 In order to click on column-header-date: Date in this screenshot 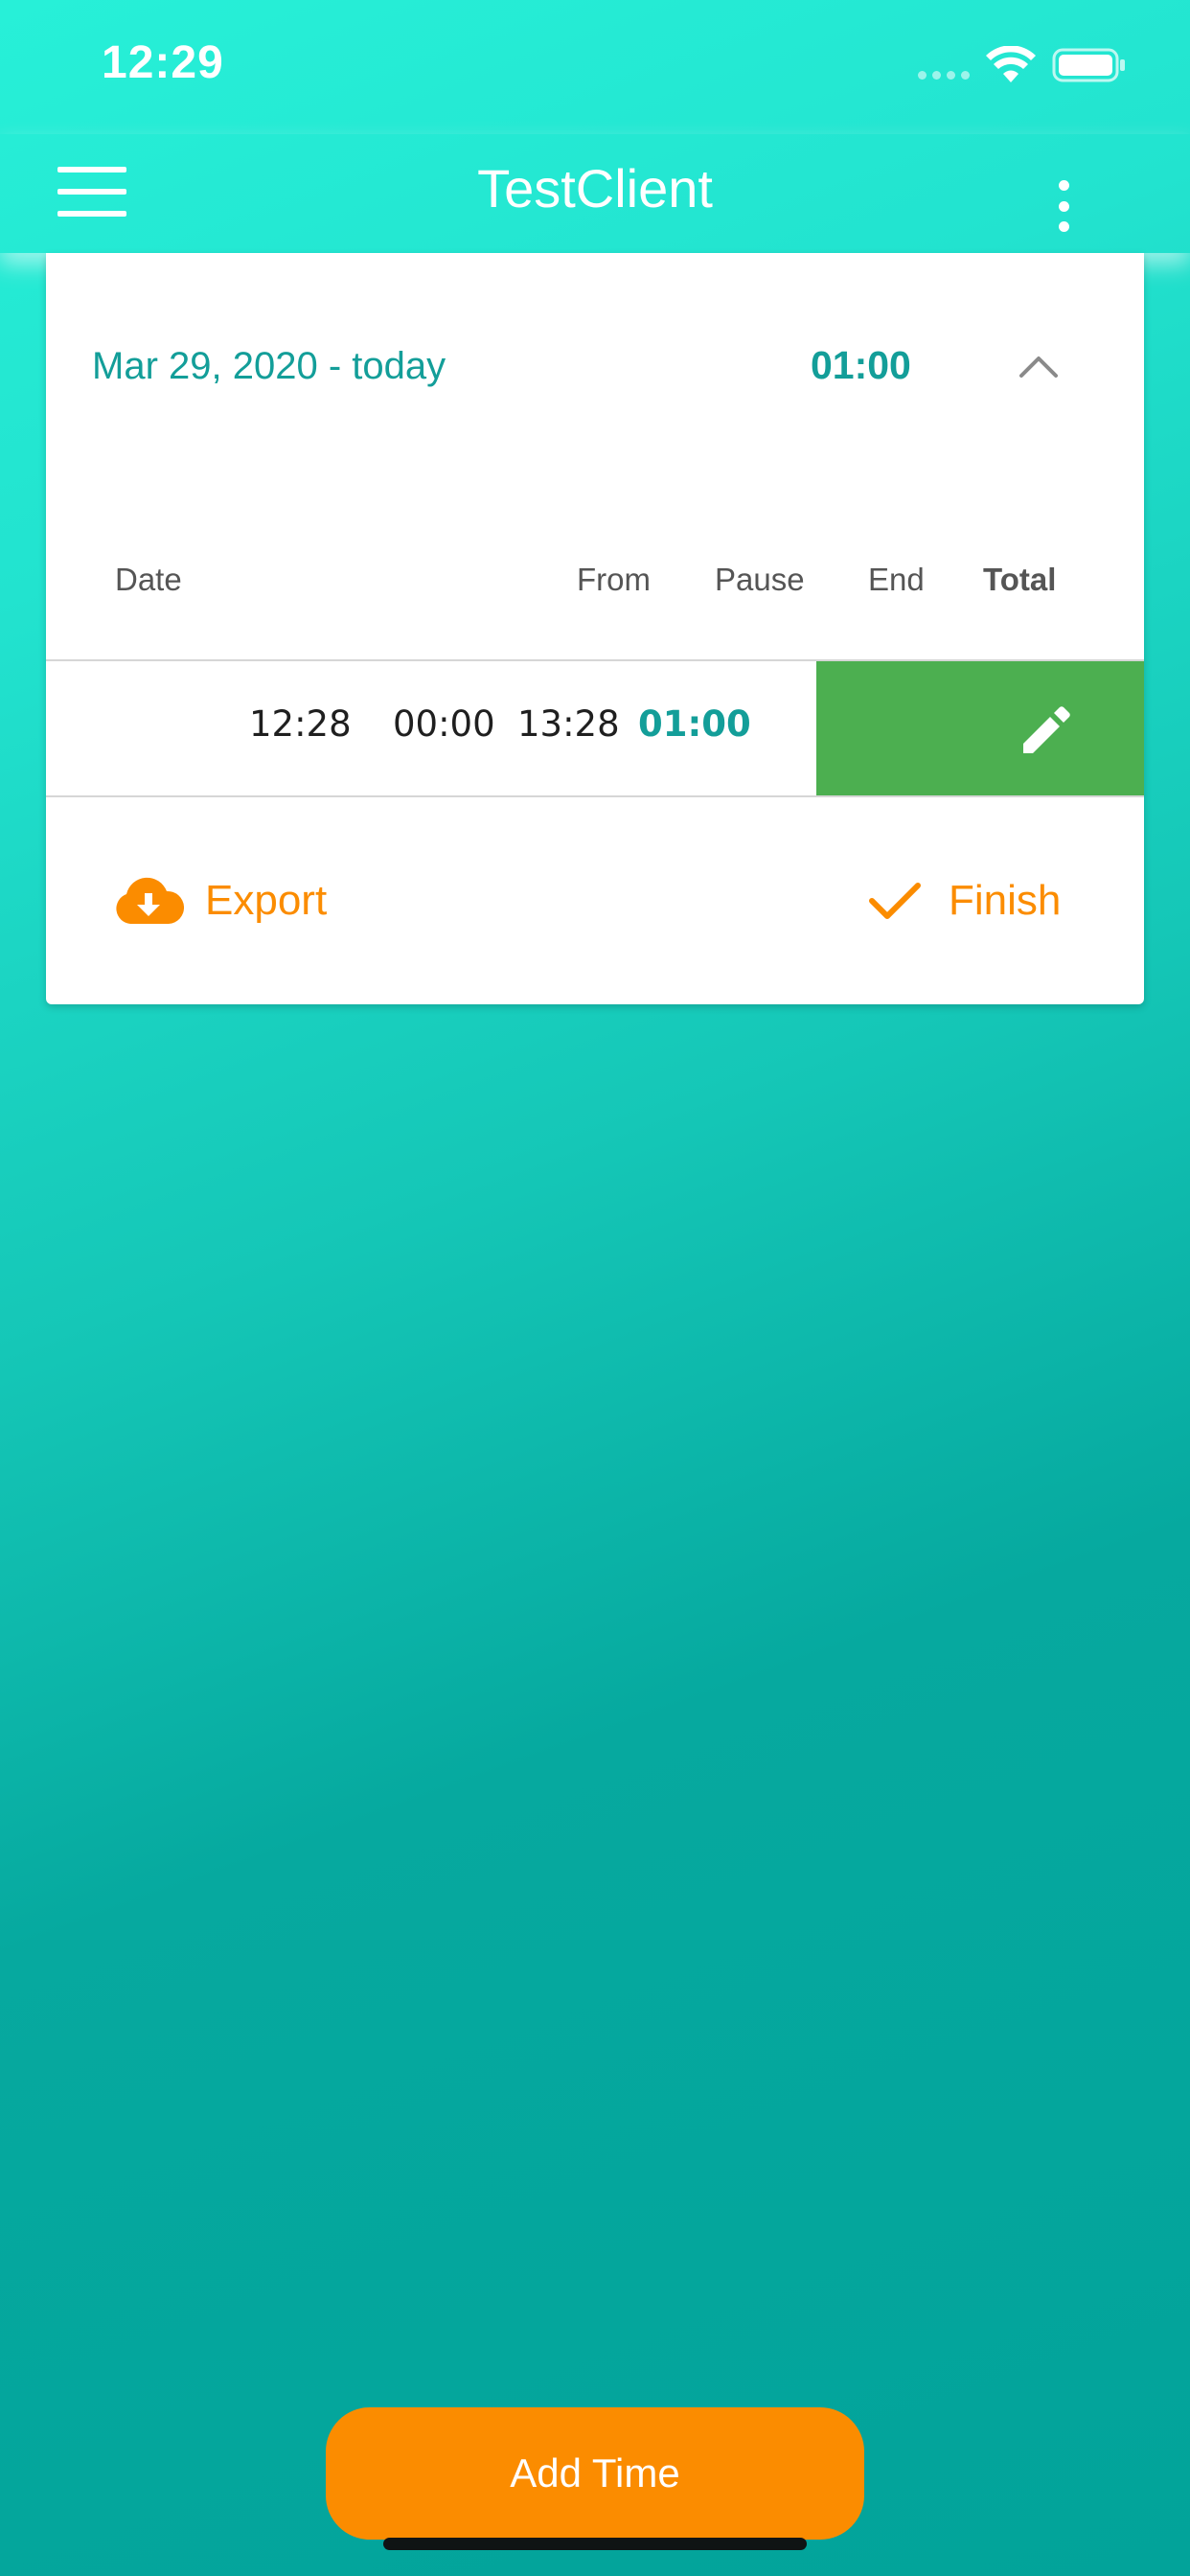, I will do `click(148, 579)`.